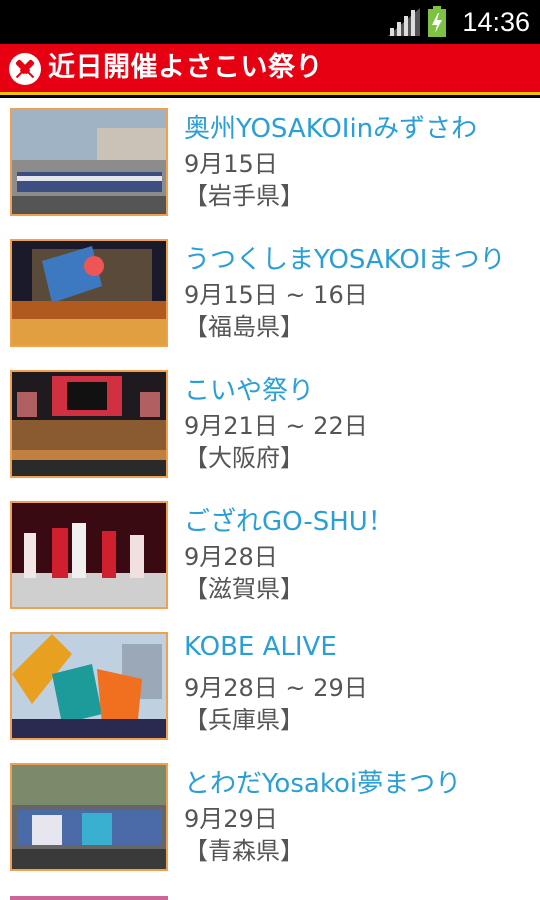  Describe the element at coordinates (244, 589) in the screenshot. I see `event-prefecture: 【滋賀県】` at that location.